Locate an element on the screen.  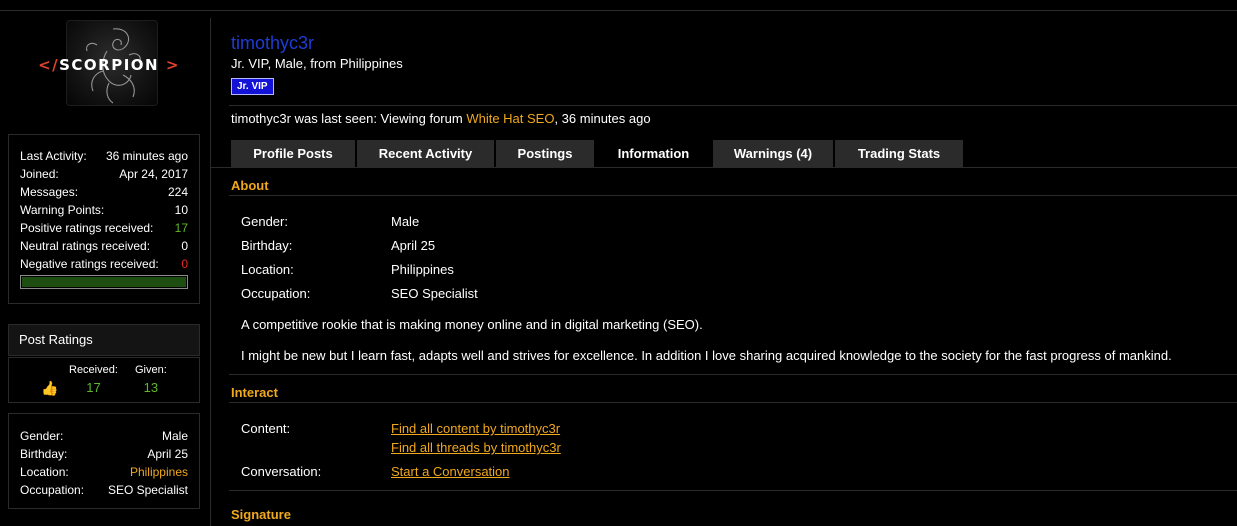
tab-postings: Postings is located at coordinates (545, 154).